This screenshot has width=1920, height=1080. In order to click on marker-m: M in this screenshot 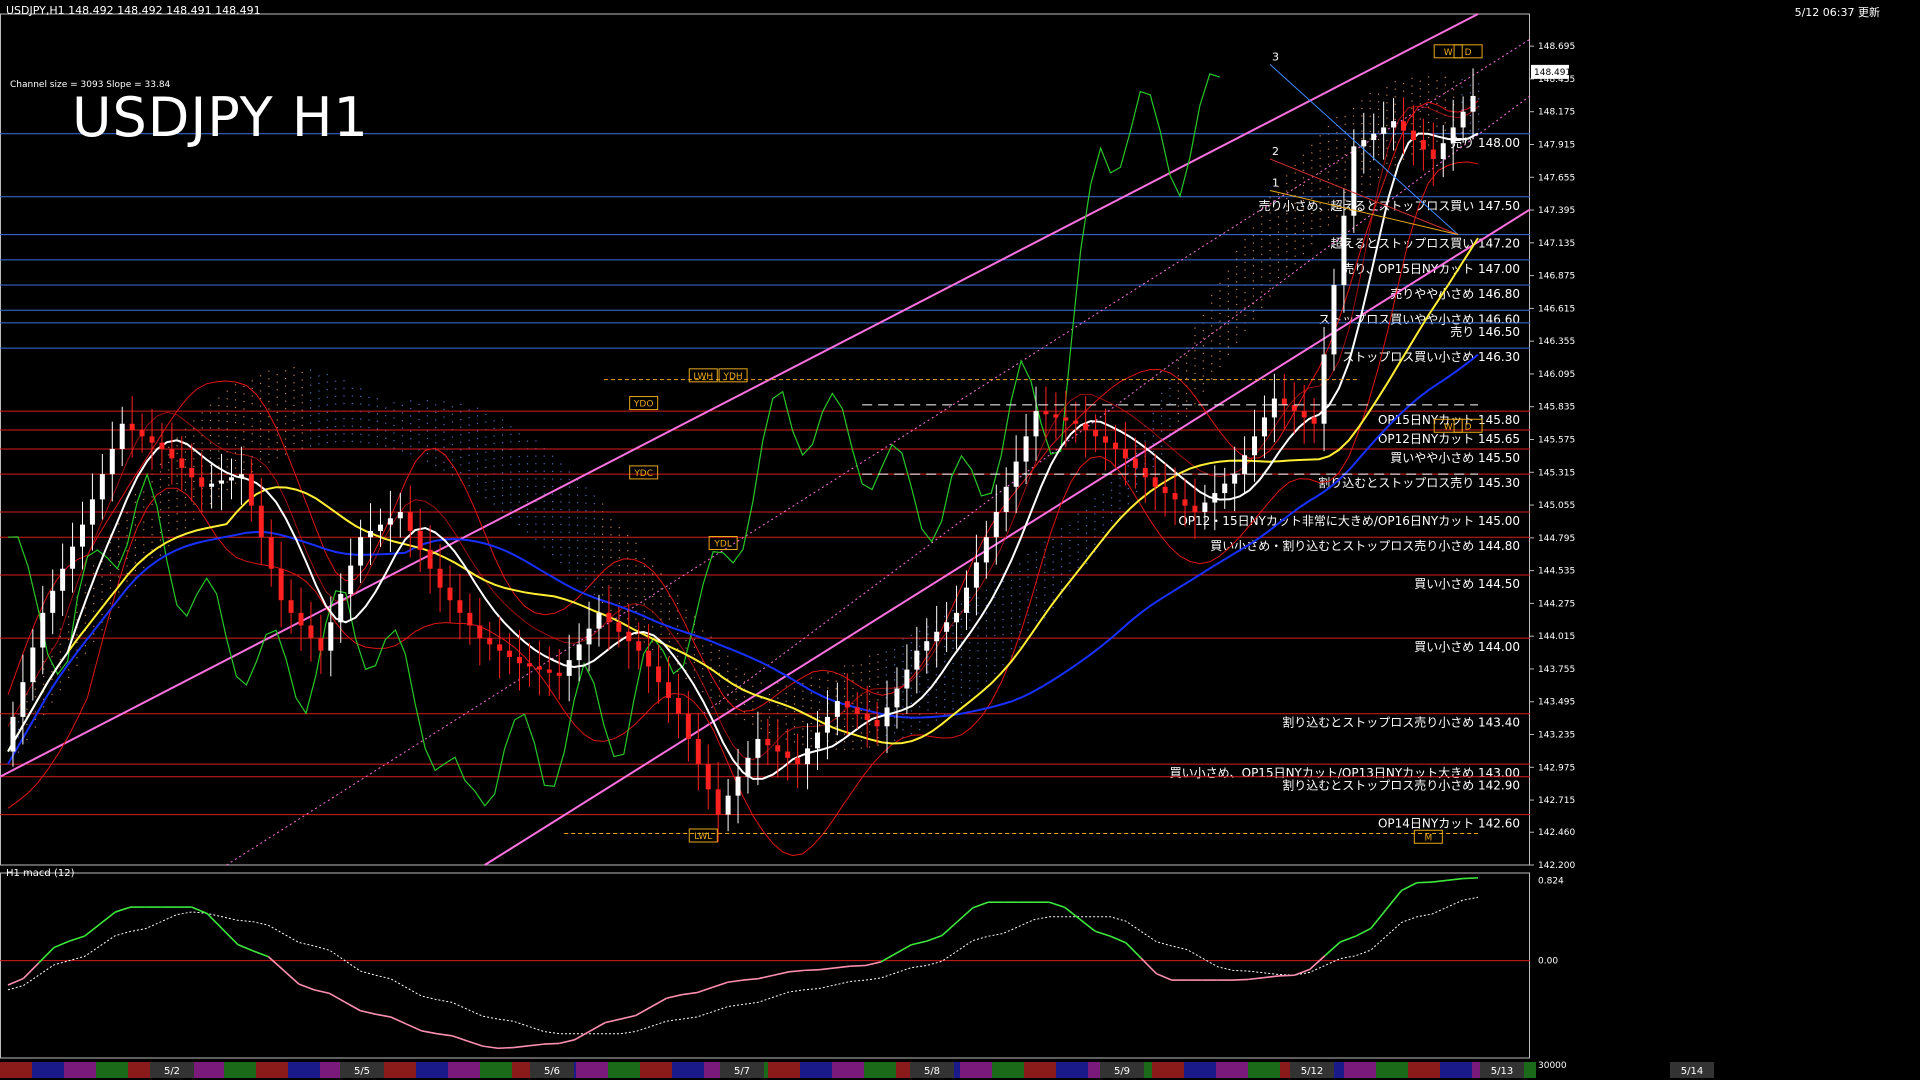, I will do `click(1428, 838)`.